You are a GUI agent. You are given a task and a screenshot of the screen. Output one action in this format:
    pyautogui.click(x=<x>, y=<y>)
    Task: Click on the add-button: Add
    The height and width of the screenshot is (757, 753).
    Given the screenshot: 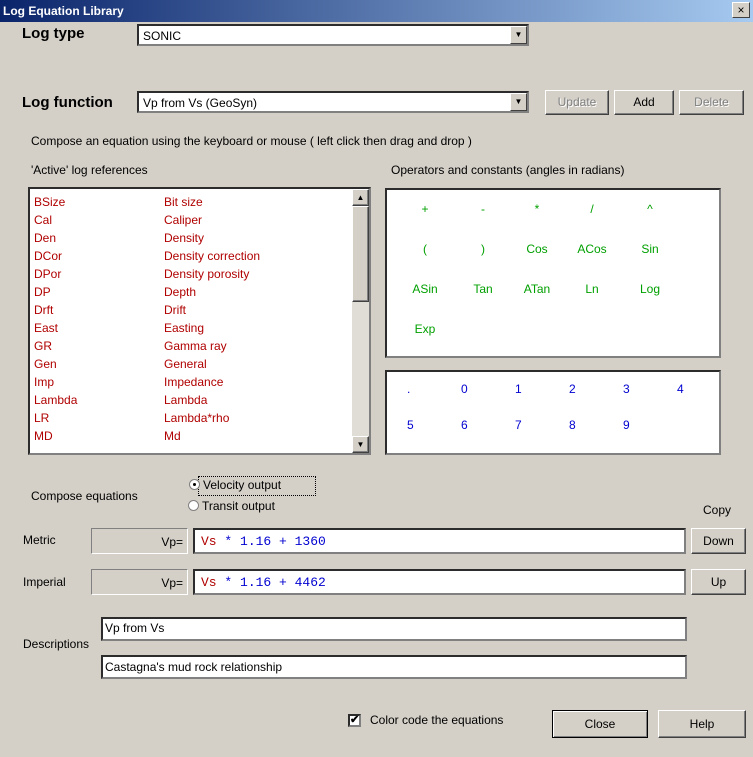 What is the action you would take?
    pyautogui.click(x=644, y=102)
    